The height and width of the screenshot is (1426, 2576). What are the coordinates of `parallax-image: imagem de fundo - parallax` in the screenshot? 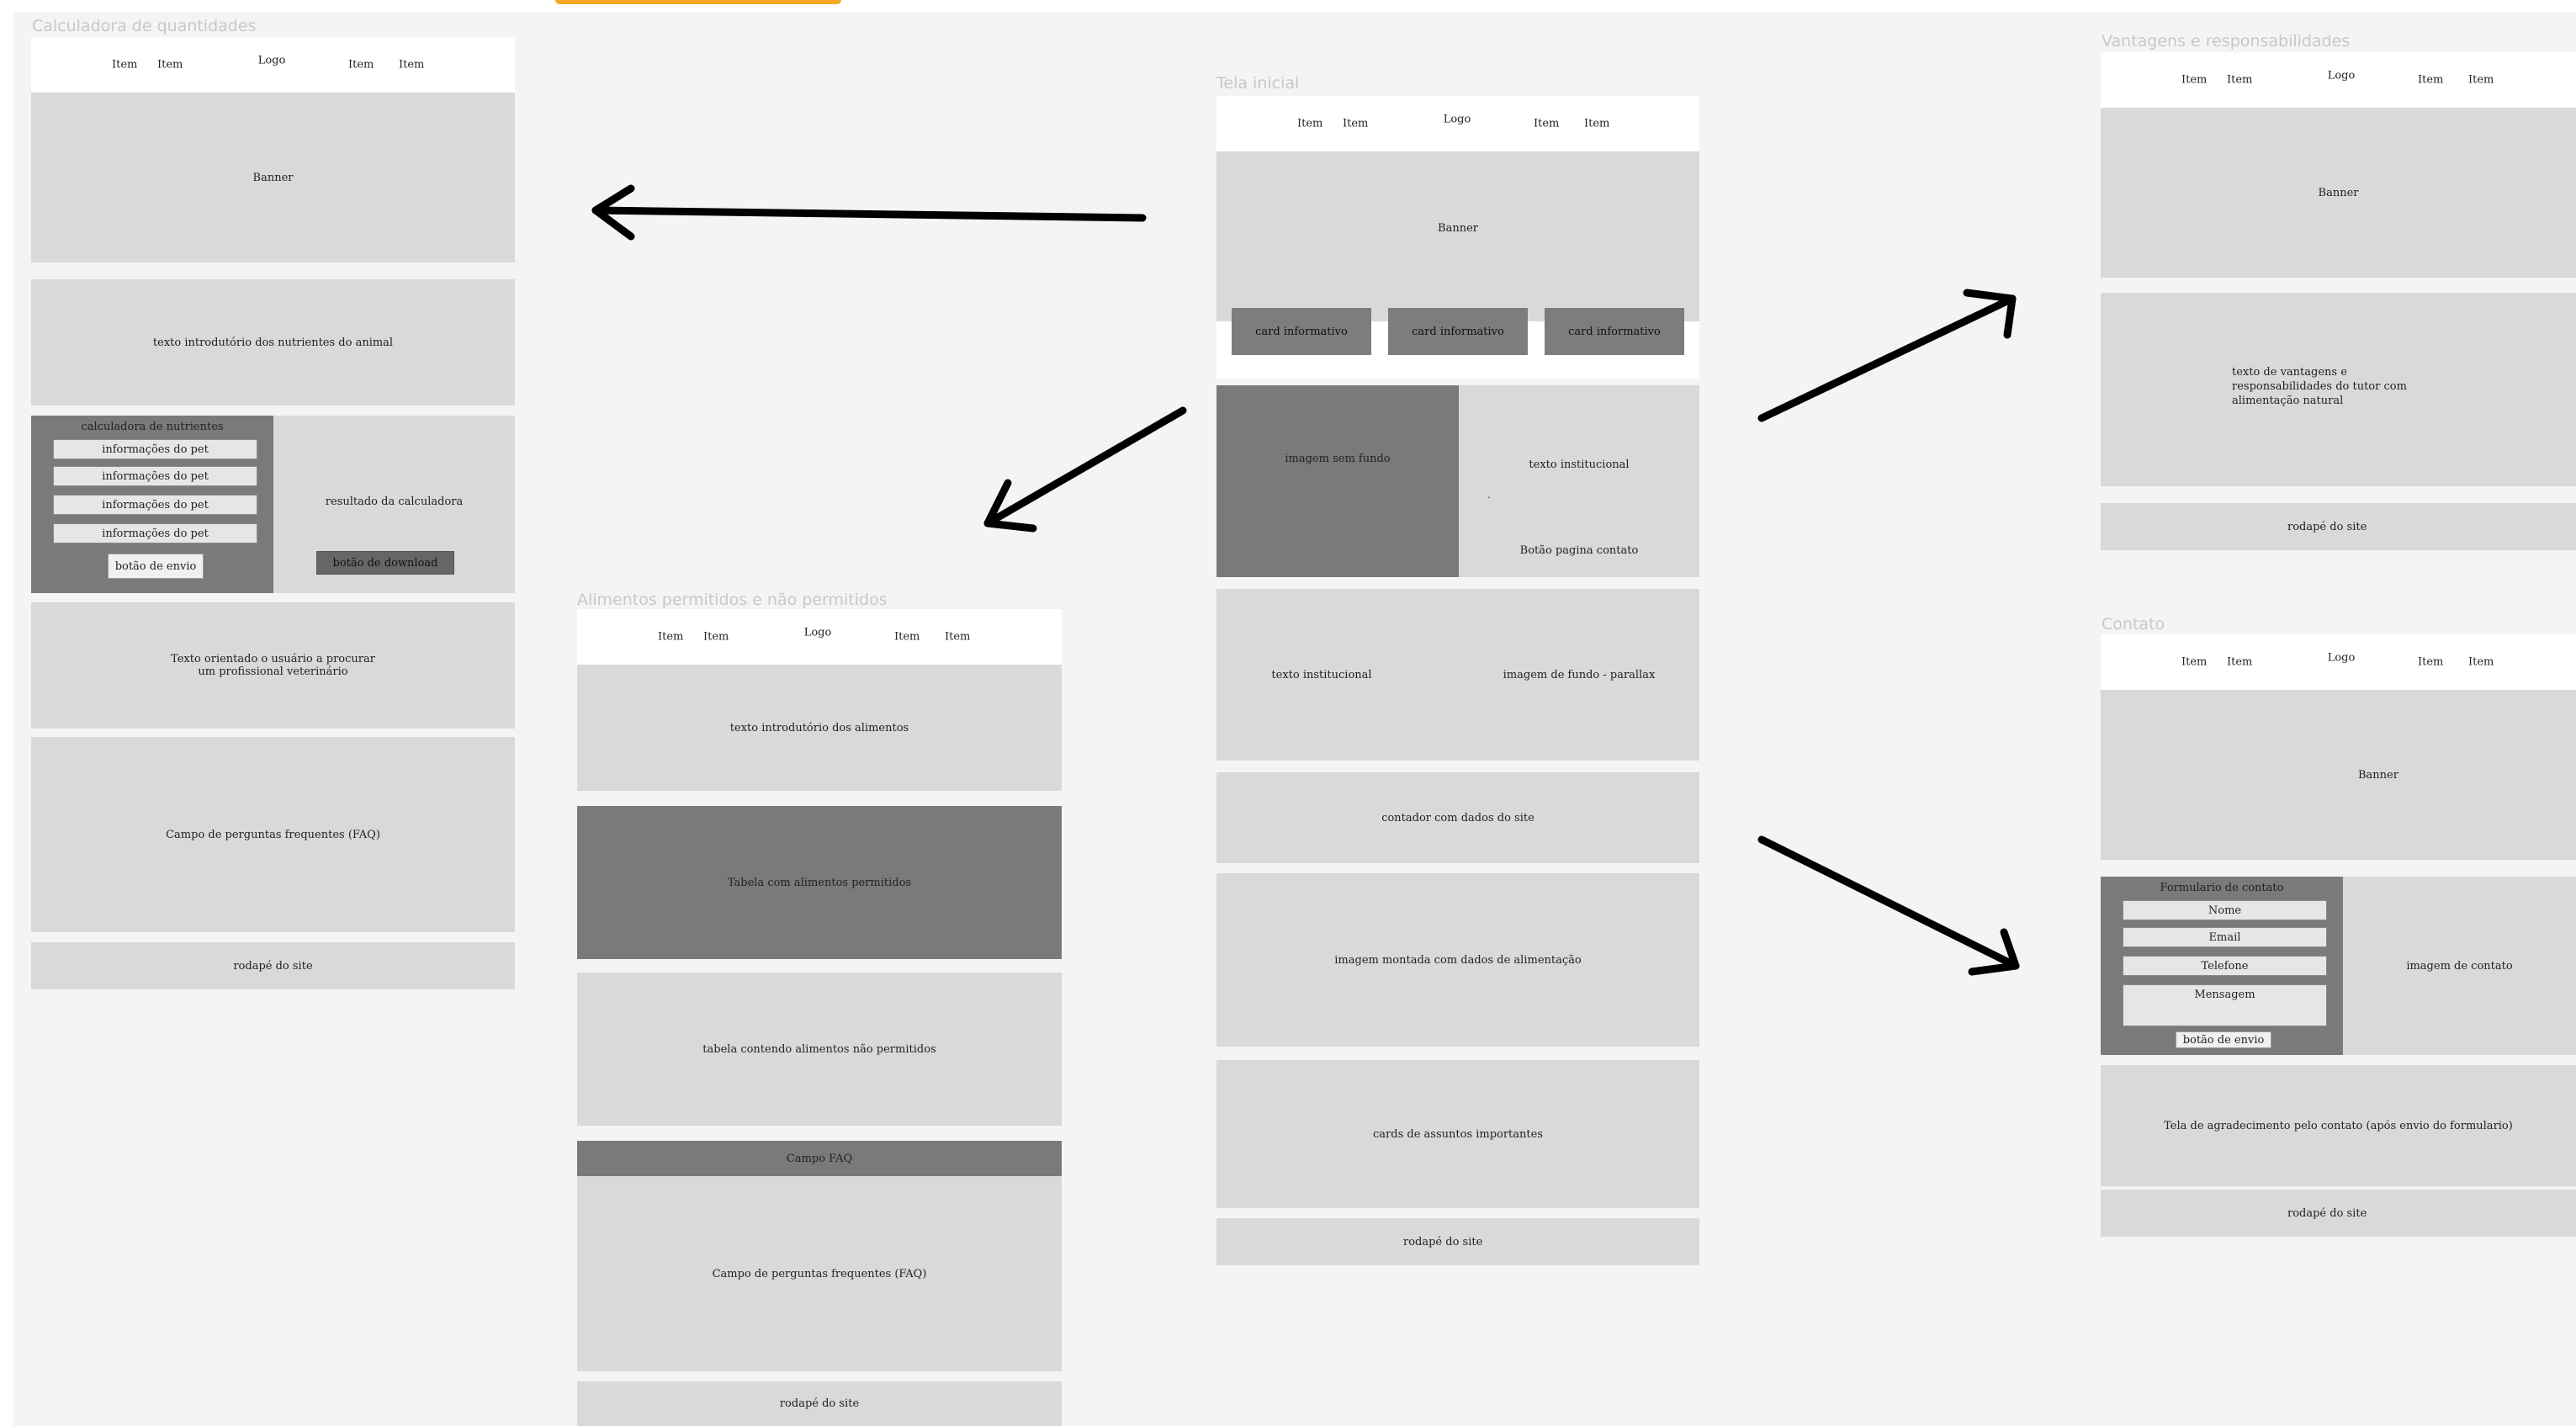 It's located at (1579, 674).